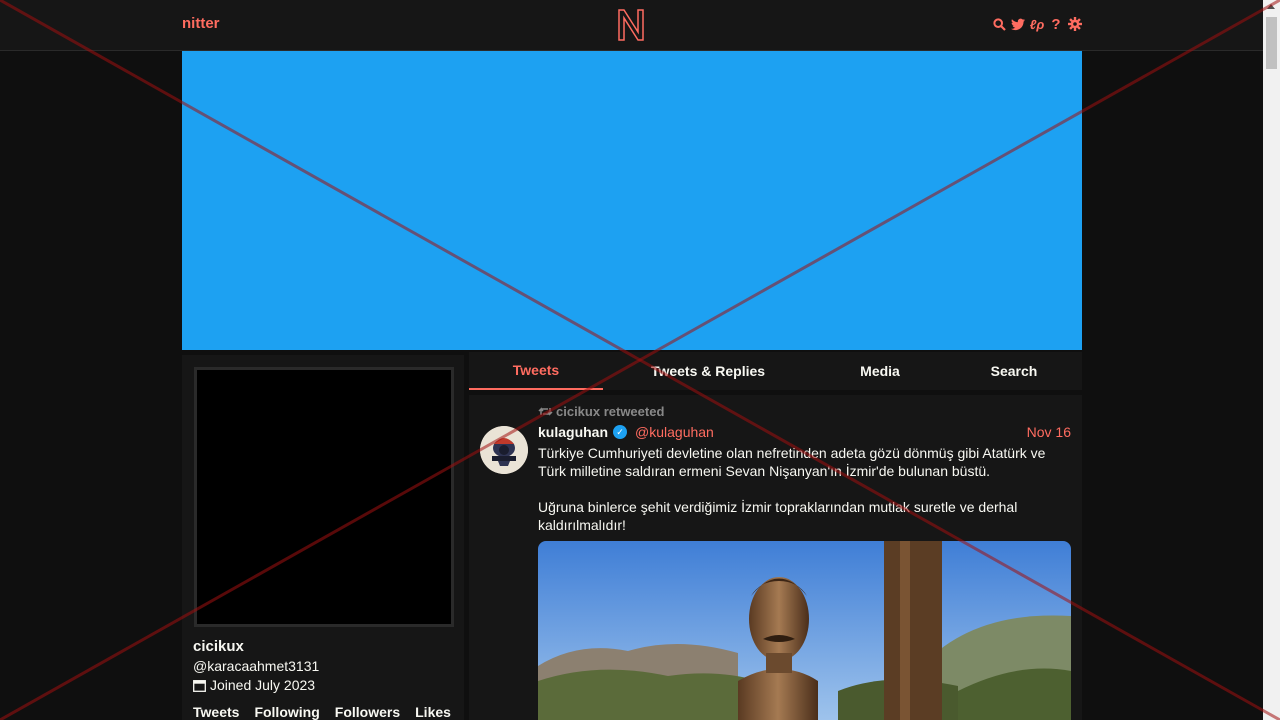 The height and width of the screenshot is (720, 1280). Describe the element at coordinates (216, 712) in the screenshot. I see `stat-tweets-label: Tweets` at that location.